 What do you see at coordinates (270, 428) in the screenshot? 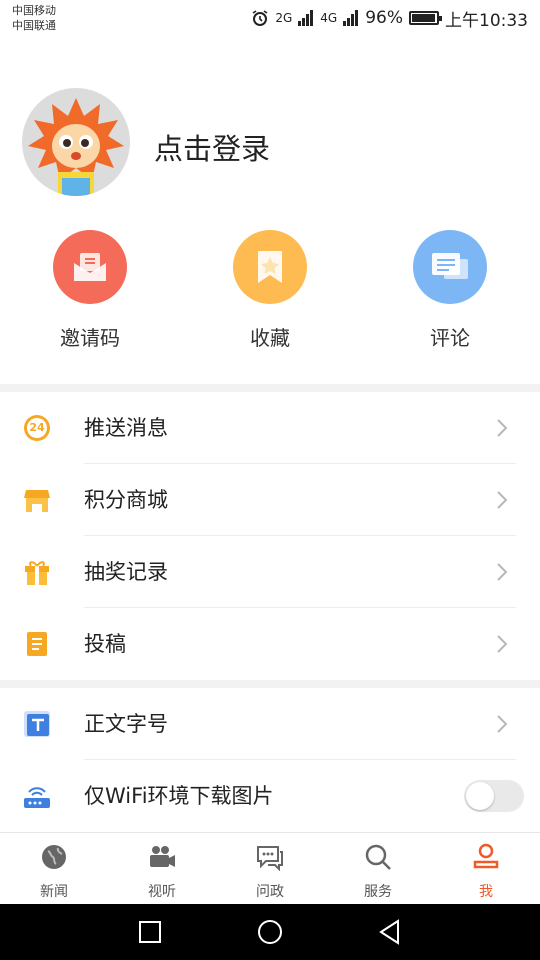
I see `menu-item-push-messages: 24 推送消息` at bounding box center [270, 428].